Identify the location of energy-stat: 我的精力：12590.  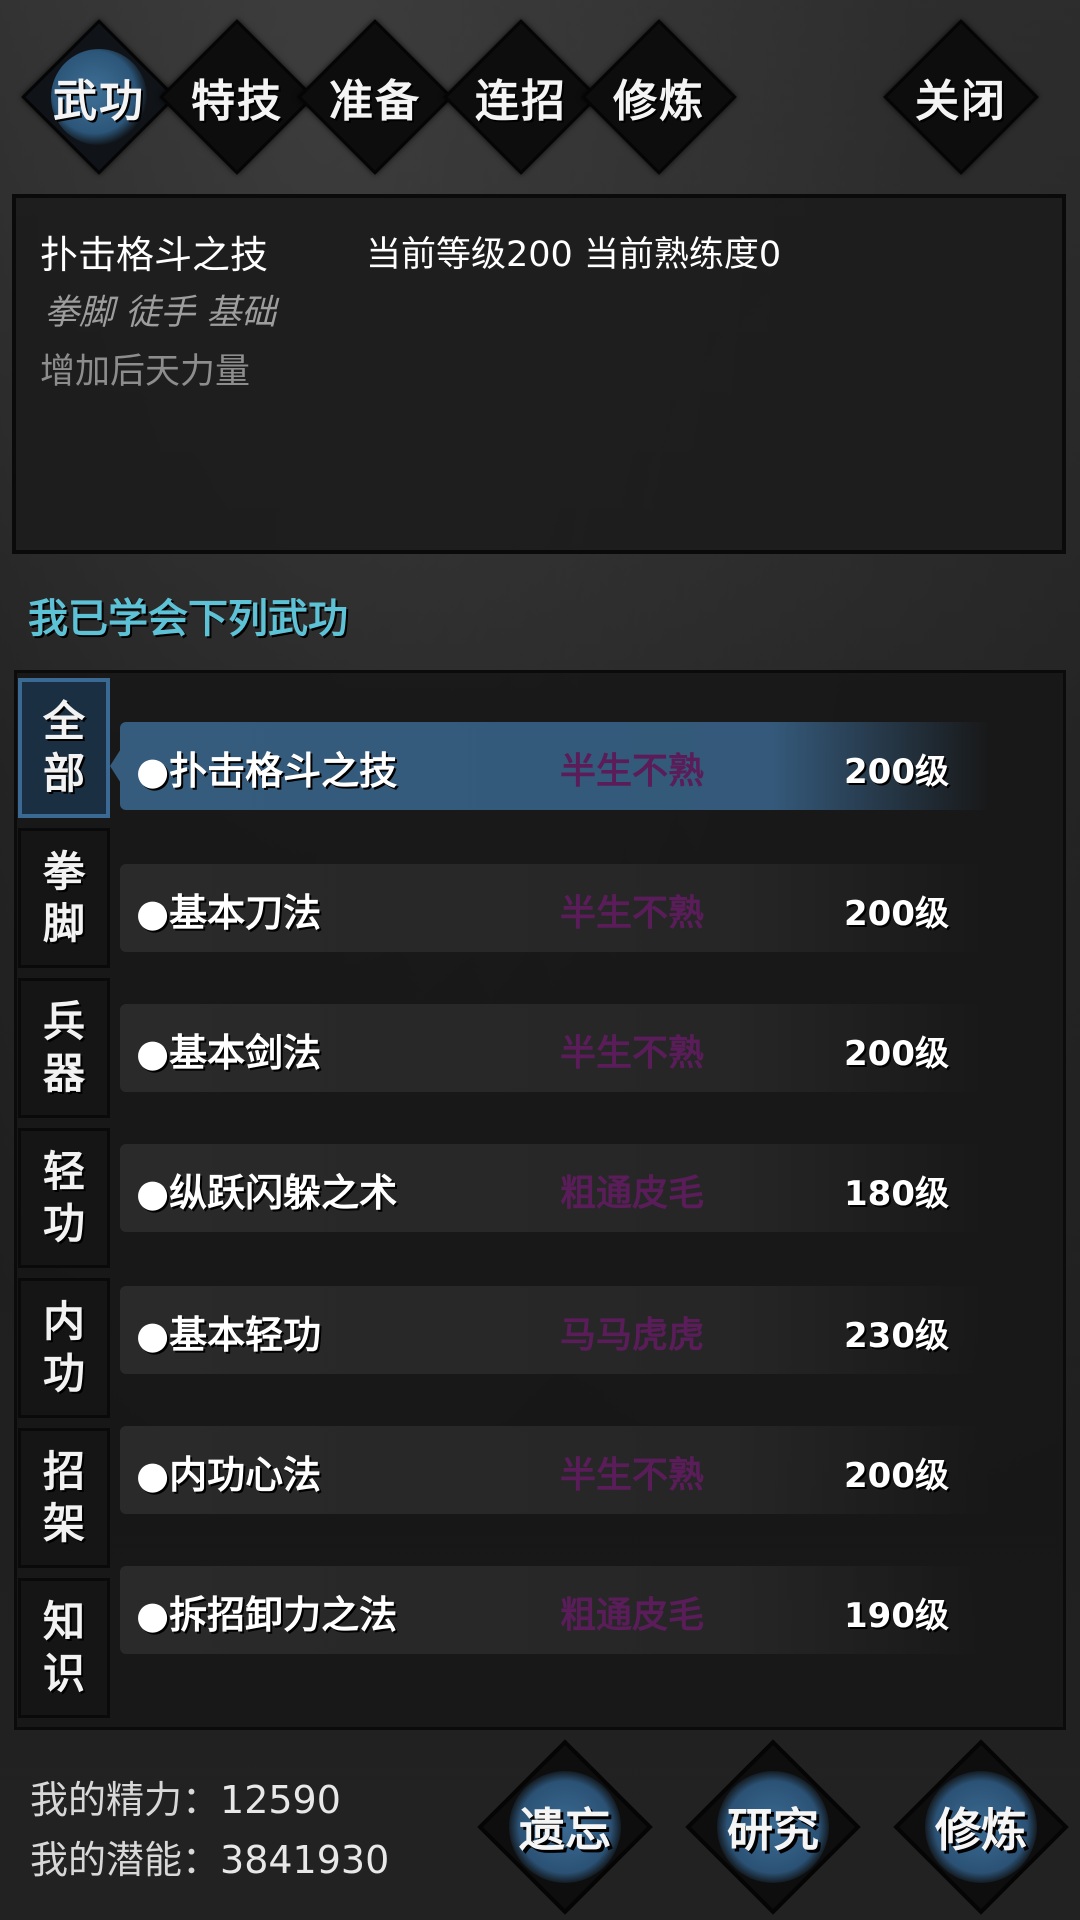
(209, 1800).